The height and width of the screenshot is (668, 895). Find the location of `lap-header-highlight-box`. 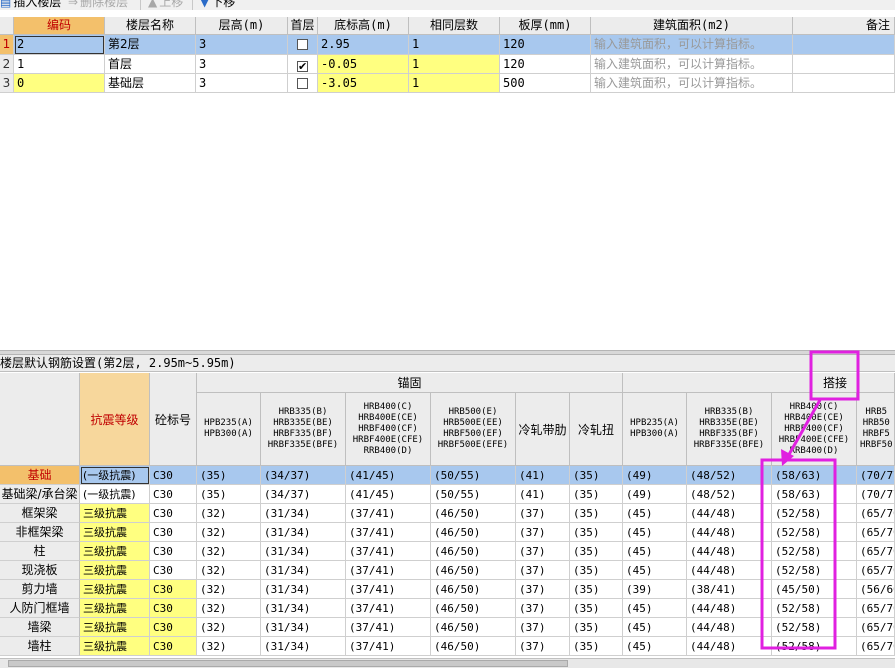

lap-header-highlight-box is located at coordinates (834, 375).